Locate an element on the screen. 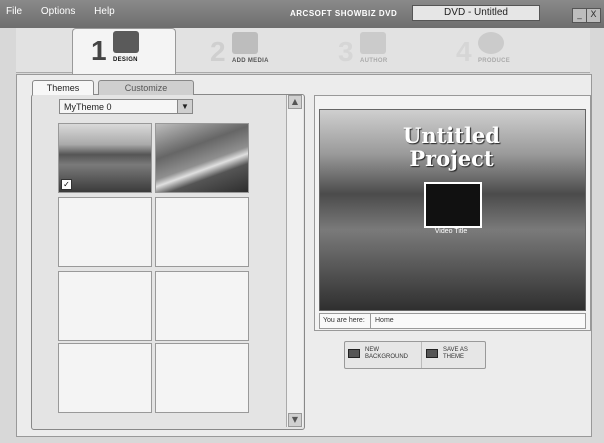 Image resolution: width=604 pixels, height=443 pixels. chevron-down-icon: ▼ is located at coordinates (184, 106).